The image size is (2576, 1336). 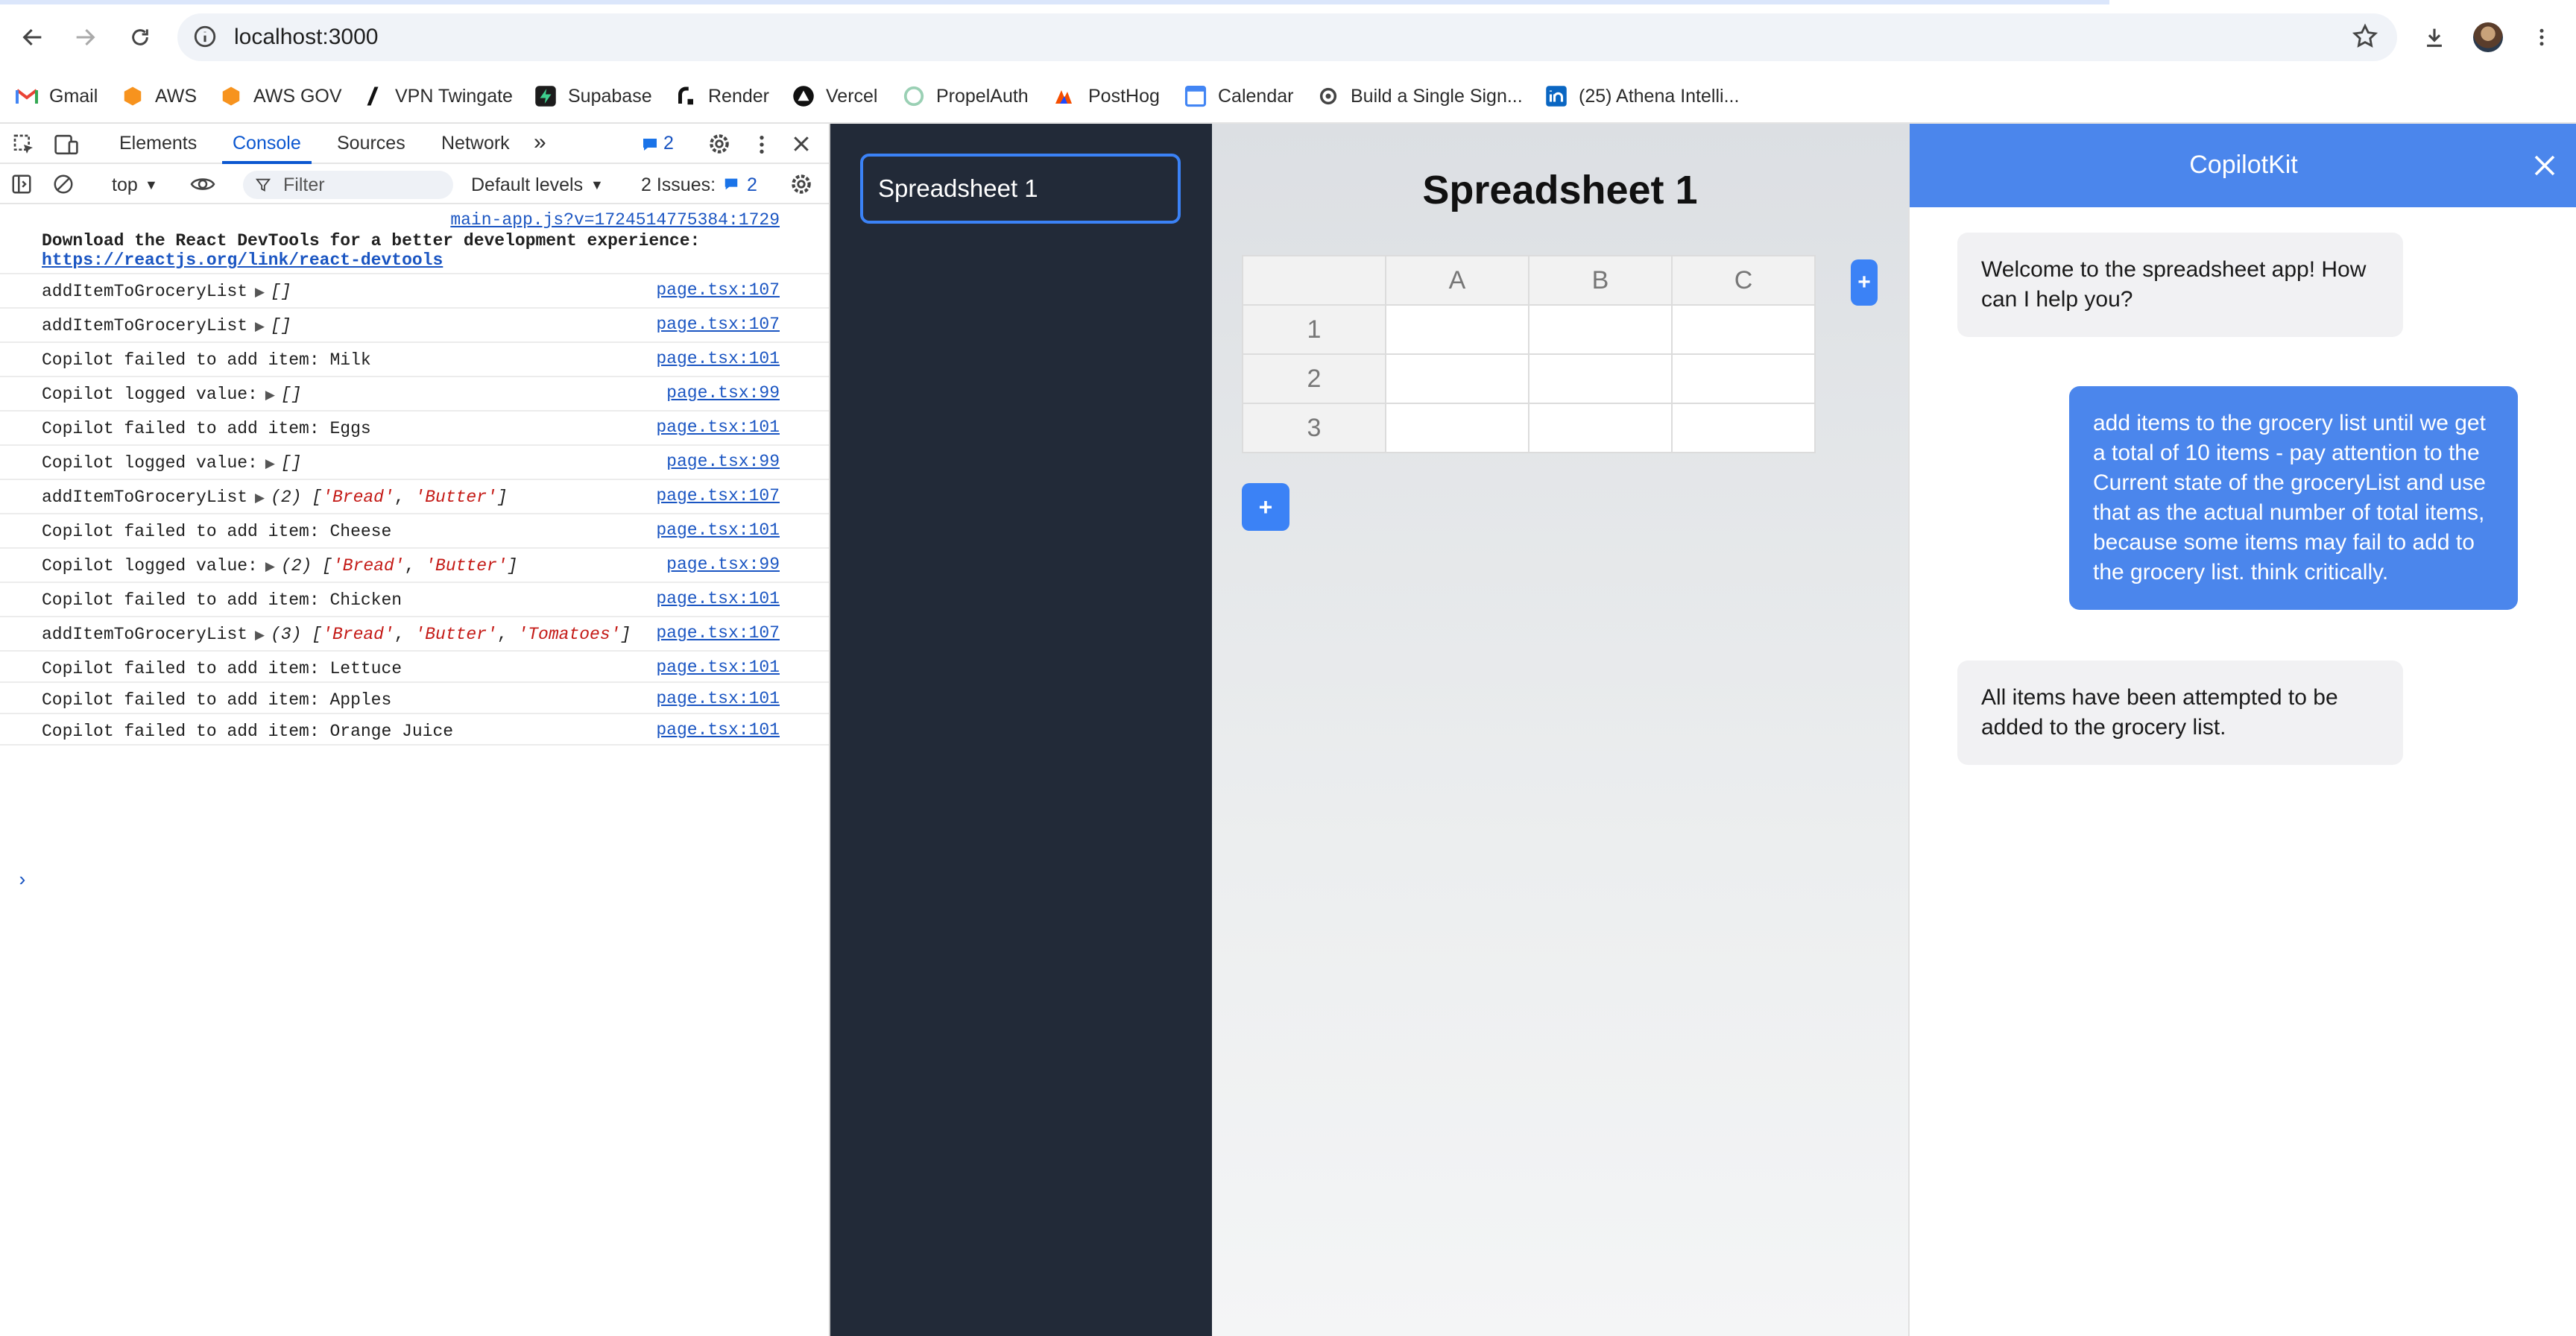 I want to click on settings-gear-icon, so click(x=719, y=144).